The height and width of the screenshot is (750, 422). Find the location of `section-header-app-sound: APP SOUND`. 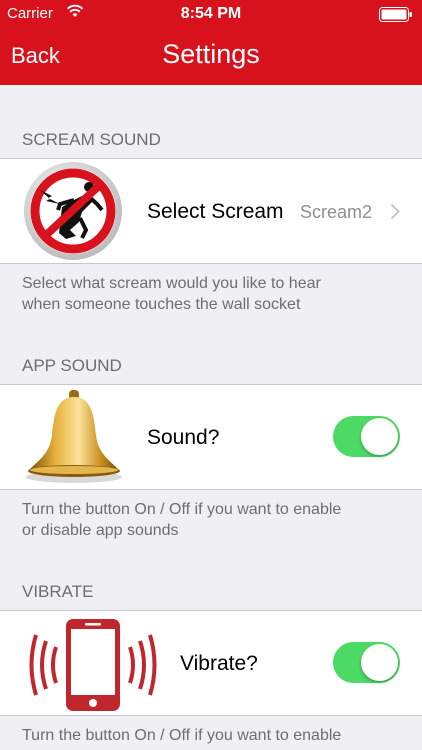

section-header-app-sound: APP SOUND is located at coordinates (72, 365).